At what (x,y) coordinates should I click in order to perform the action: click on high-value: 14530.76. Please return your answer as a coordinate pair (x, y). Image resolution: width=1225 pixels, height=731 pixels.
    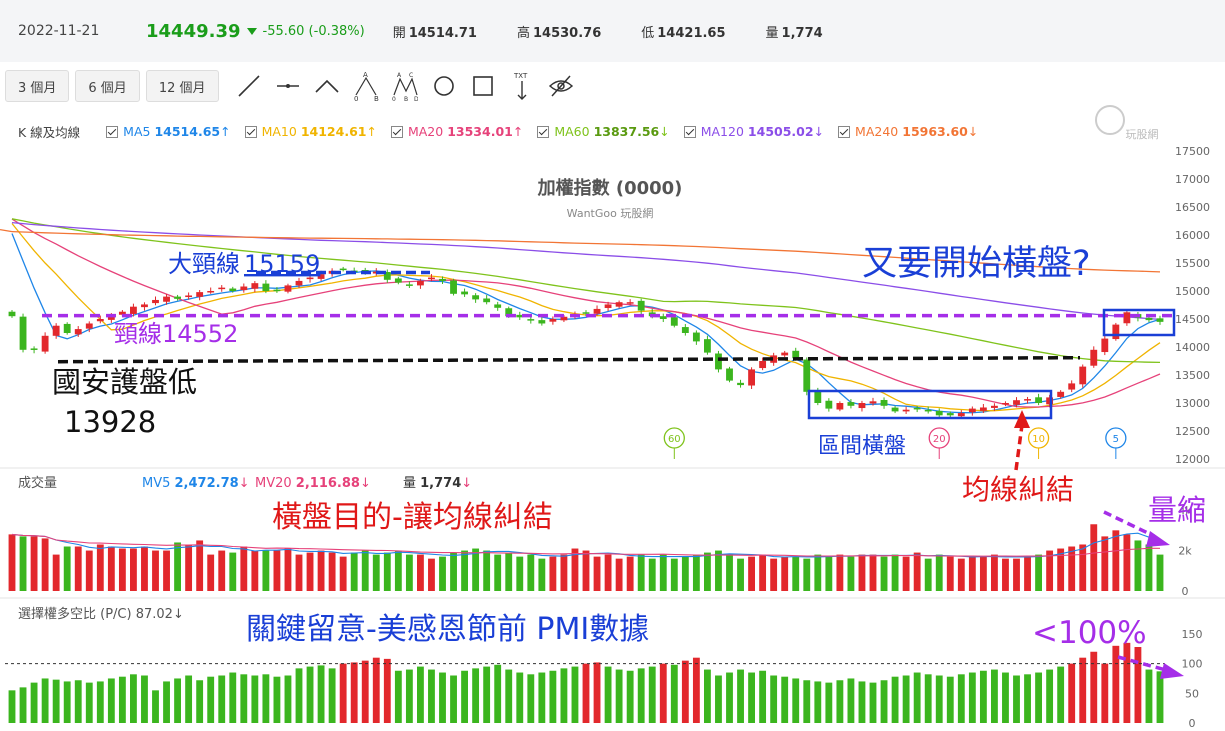
    Looking at the image, I should click on (567, 33).